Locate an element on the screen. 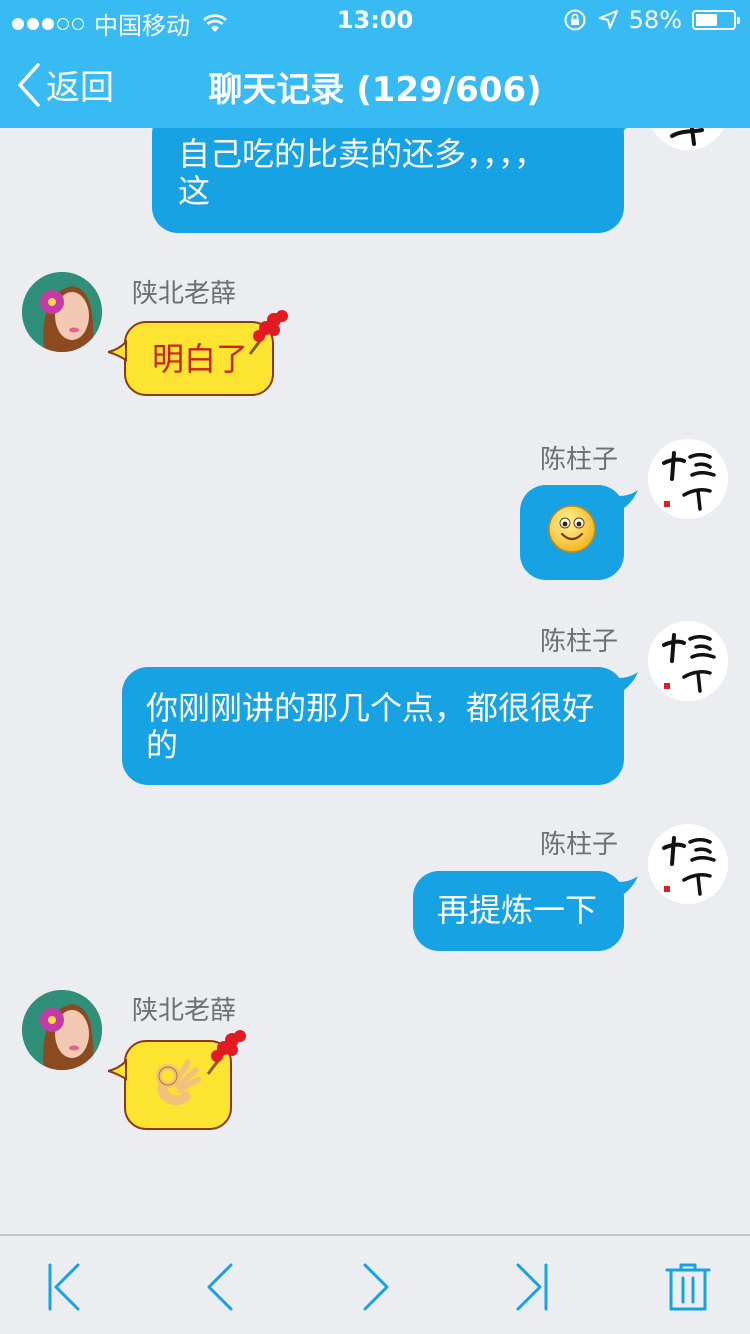 This screenshot has height=1334, width=750. location-arrow-icon is located at coordinates (608, 19).